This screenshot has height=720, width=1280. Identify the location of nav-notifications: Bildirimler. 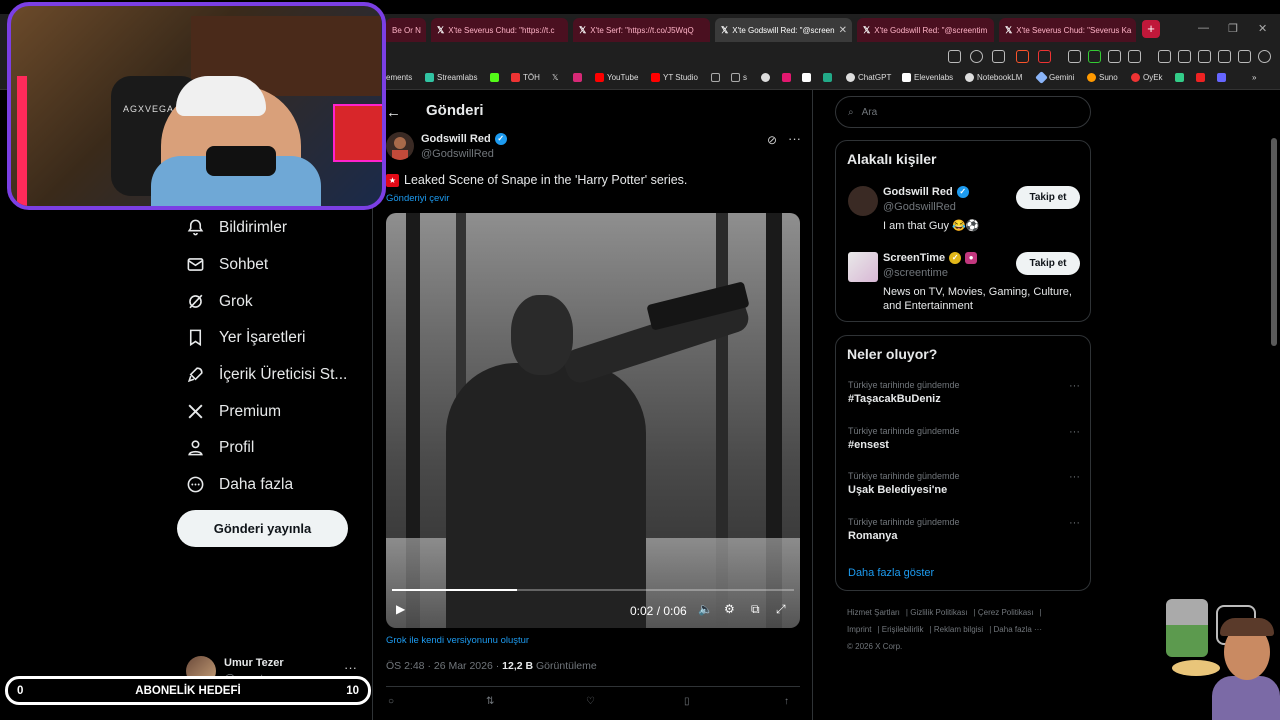
(236, 227).